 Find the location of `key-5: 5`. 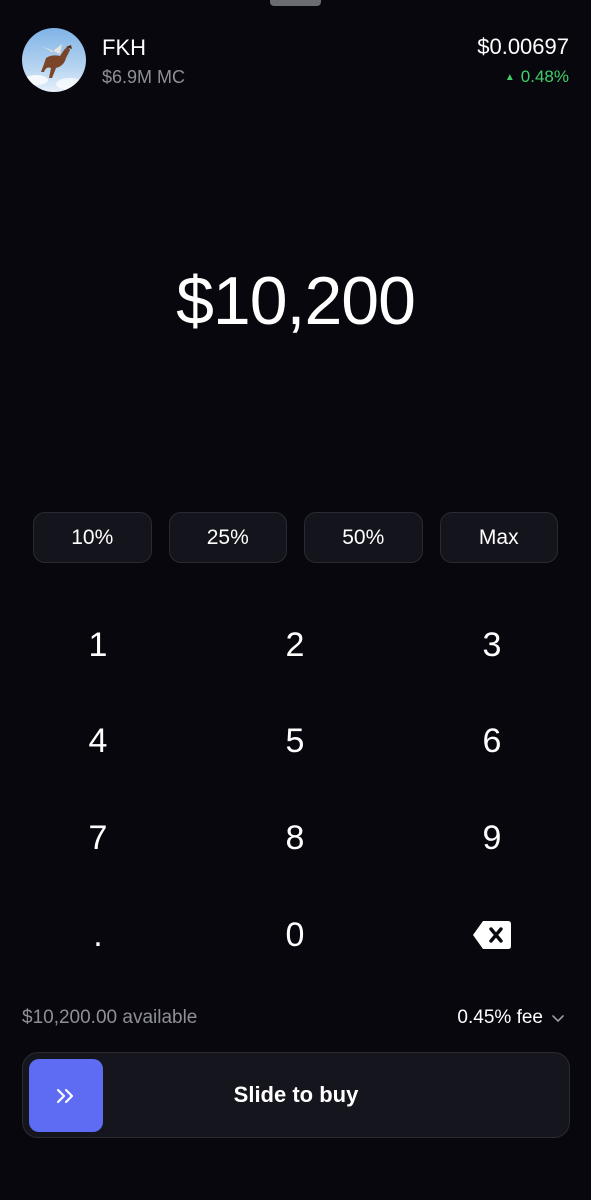

key-5: 5 is located at coordinates (295, 741).